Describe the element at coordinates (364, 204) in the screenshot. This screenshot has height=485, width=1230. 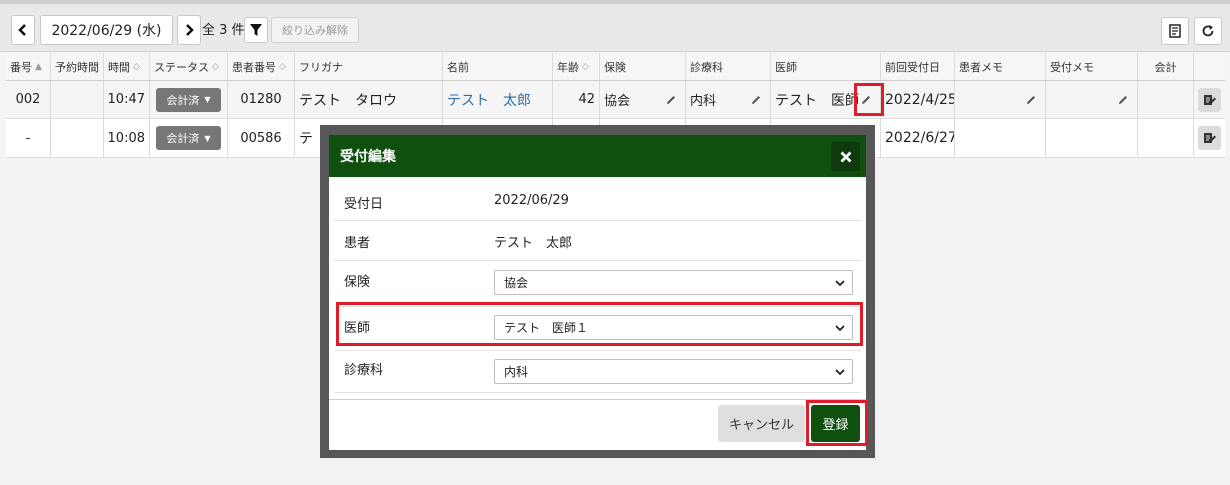
I see `date-label: 受付日` at that location.